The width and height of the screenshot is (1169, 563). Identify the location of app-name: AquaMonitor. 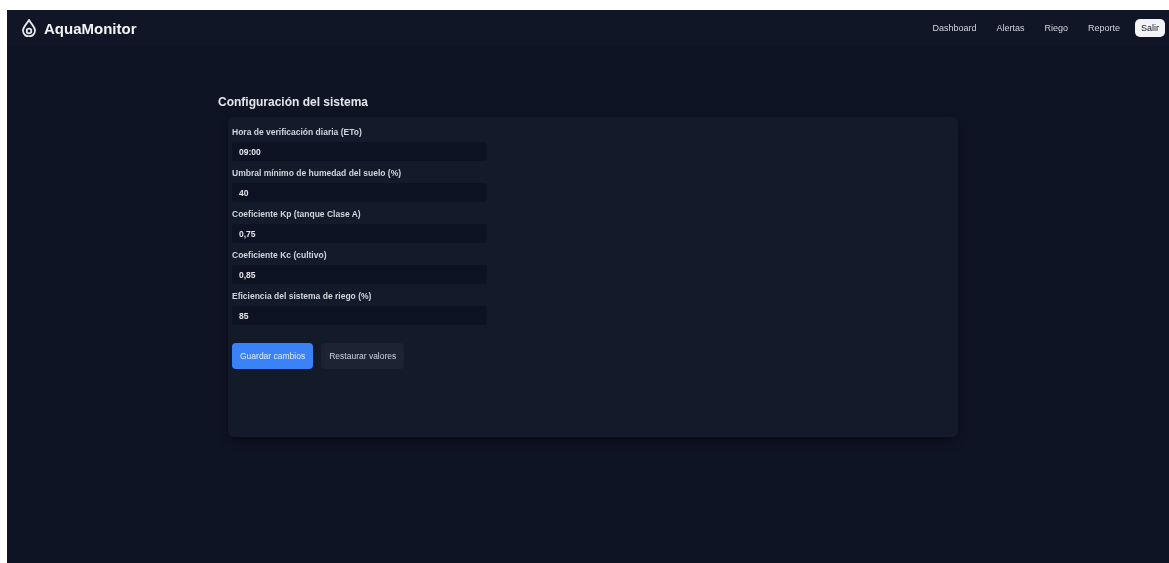
(90, 28).